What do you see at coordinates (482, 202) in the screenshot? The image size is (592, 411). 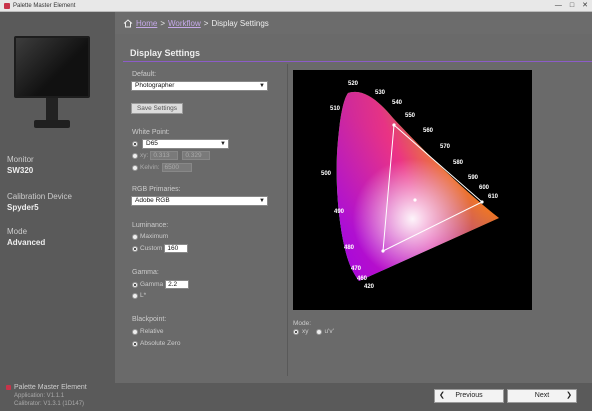 I see `red-primary-point` at bounding box center [482, 202].